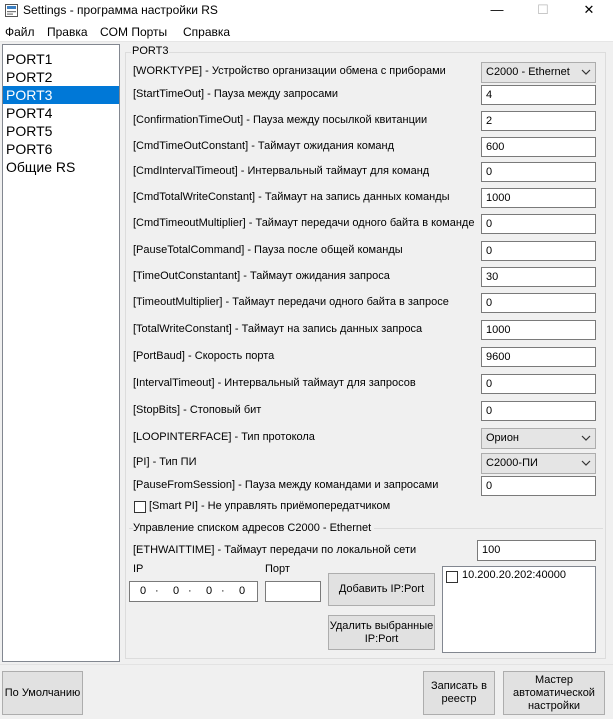 Image resolution: width=613 pixels, height=719 pixels. I want to click on param-key: [TimeOutConstantant], so click(187, 276).